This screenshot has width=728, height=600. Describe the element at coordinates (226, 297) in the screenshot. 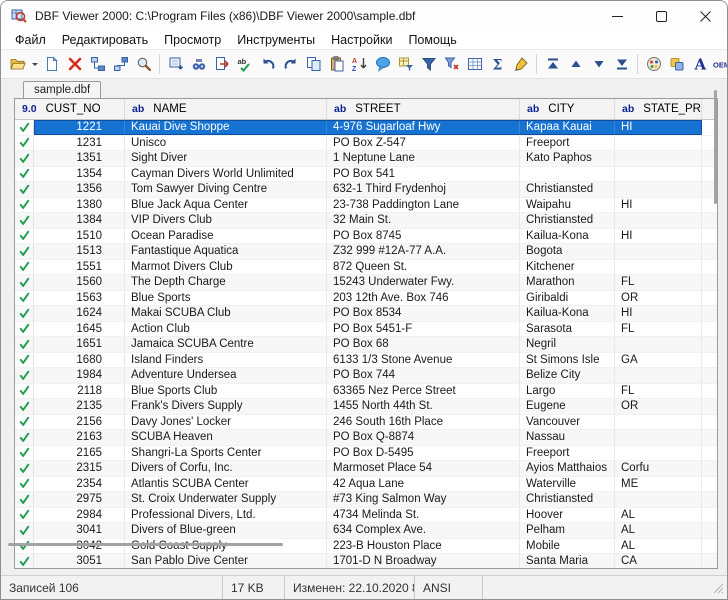

I see `cell: Blue Sports` at that location.